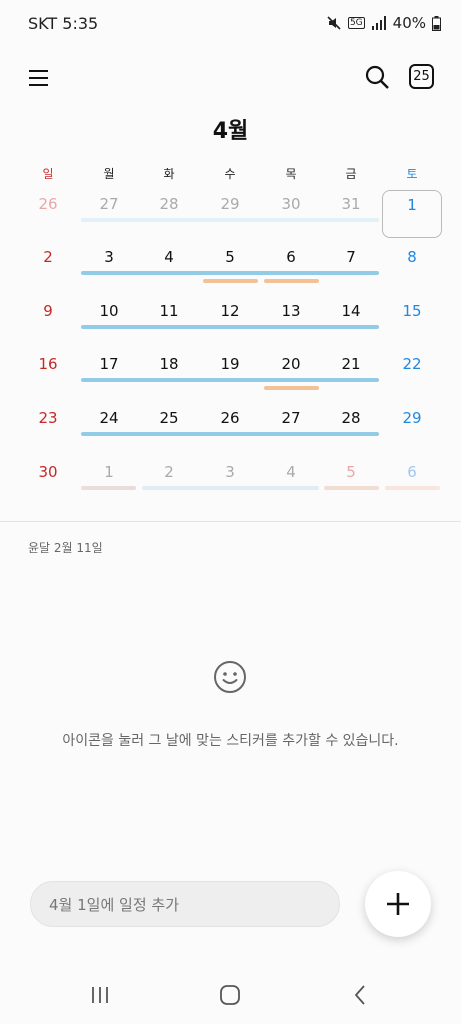 The width and height of the screenshot is (461, 1024). Describe the element at coordinates (230, 741) in the screenshot. I see `sticker-hint: 아이콘을 눌러 그 날에 맞는 스티커를 추가할 수 있습니다.` at that location.